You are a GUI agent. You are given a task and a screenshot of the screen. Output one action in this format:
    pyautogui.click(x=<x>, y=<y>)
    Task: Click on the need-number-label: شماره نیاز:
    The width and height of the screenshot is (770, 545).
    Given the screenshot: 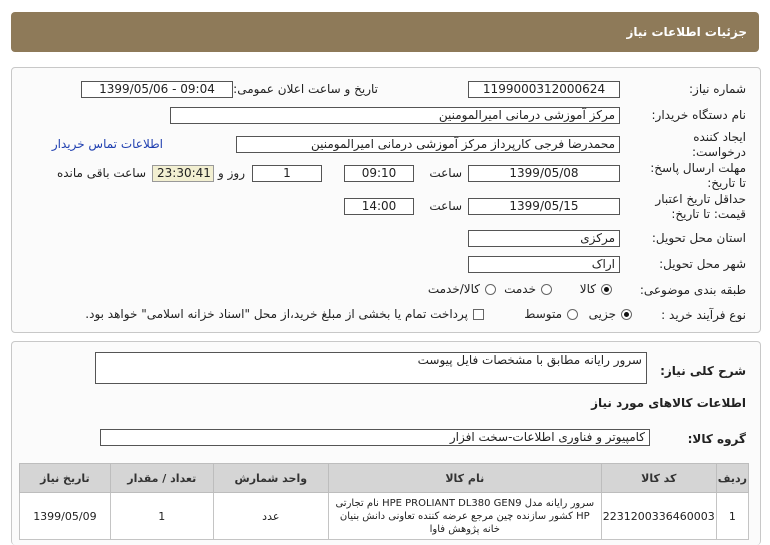 What is the action you would take?
    pyautogui.click(x=717, y=89)
    